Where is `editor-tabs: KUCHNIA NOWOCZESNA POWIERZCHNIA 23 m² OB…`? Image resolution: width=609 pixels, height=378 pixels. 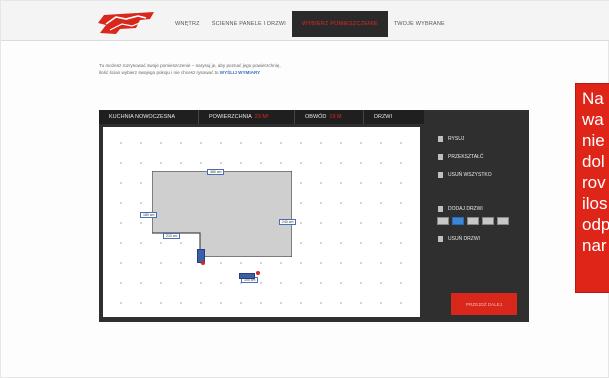
editor-tabs: KUCHNIA NOWOCZESNA POWIERZCHNIA 23 m² OB… is located at coordinates (261, 117).